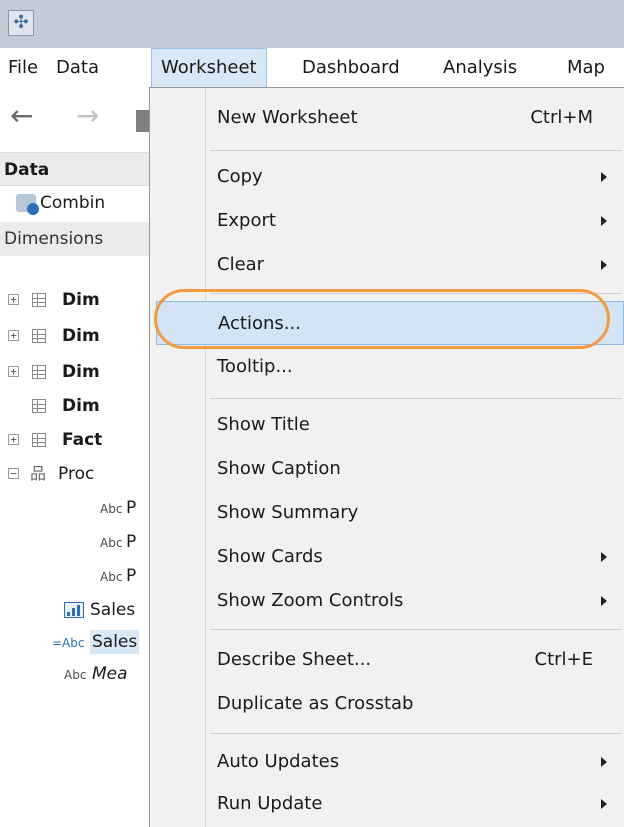 The width and height of the screenshot is (624, 827). I want to click on menu-item-describe-sheet: Describe Sheet... Ctrl+E, so click(414, 660).